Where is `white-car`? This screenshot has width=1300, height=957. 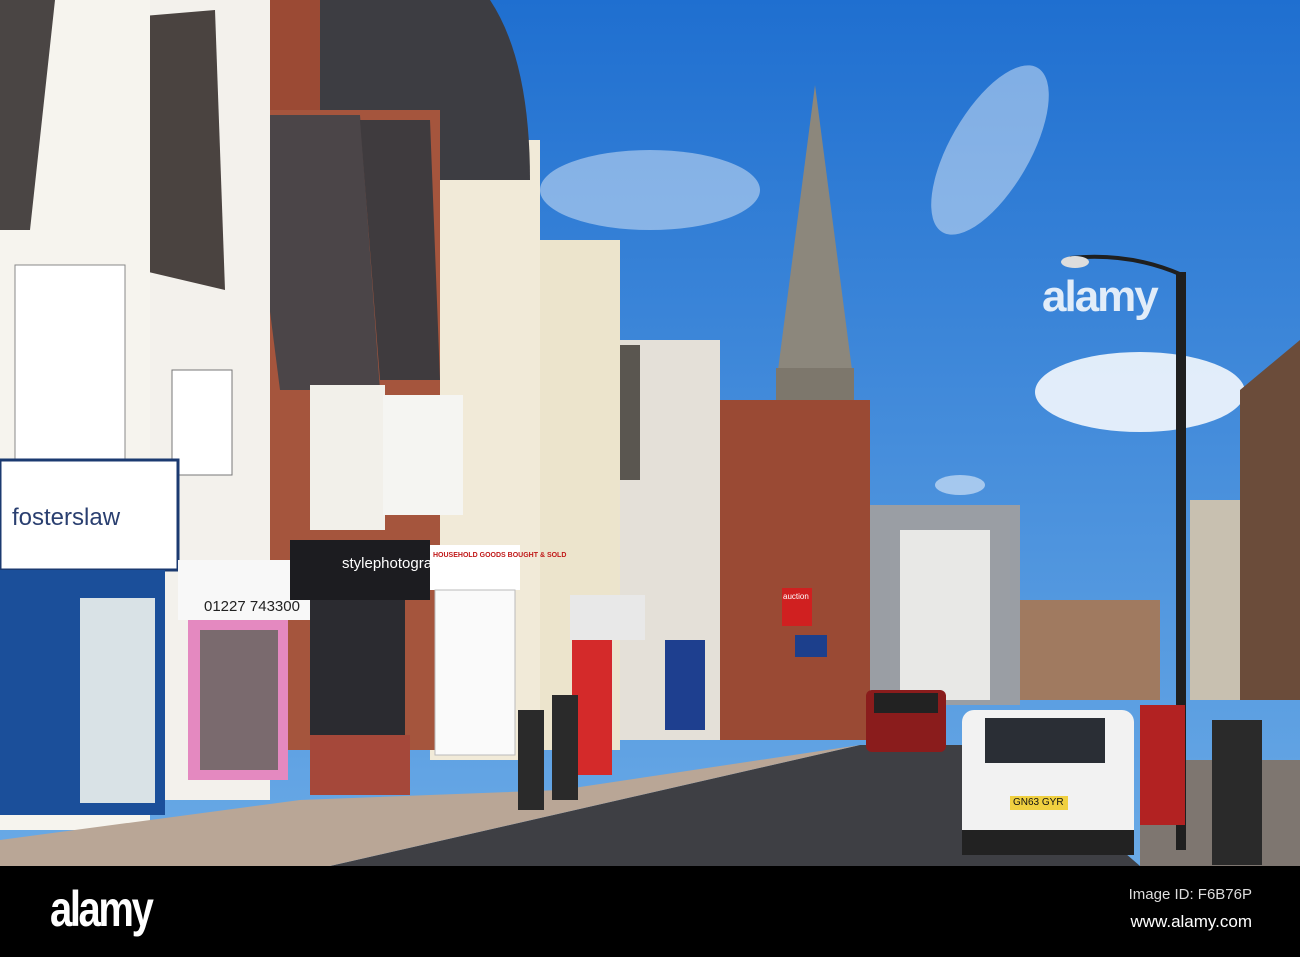
white-car is located at coordinates (1048, 782).